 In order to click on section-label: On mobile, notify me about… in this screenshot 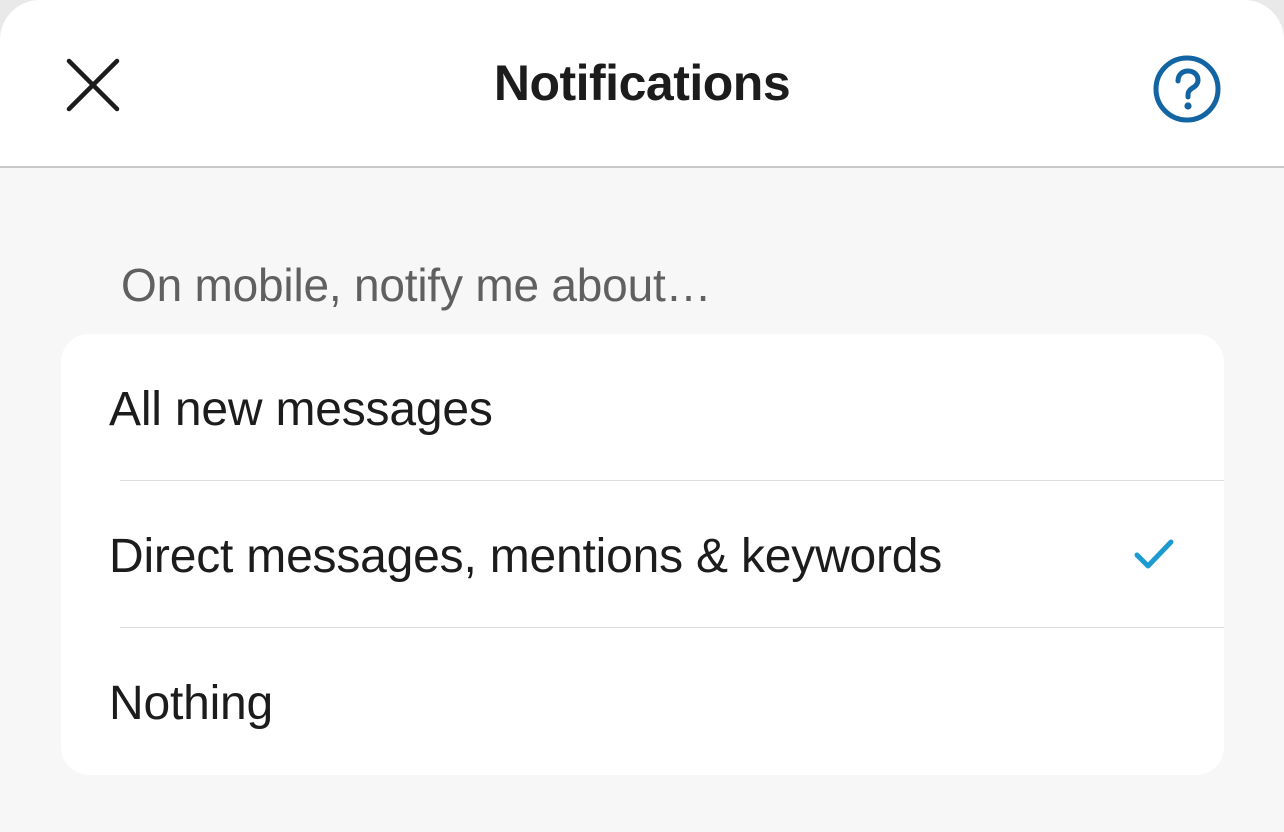, I will do `click(416, 285)`.